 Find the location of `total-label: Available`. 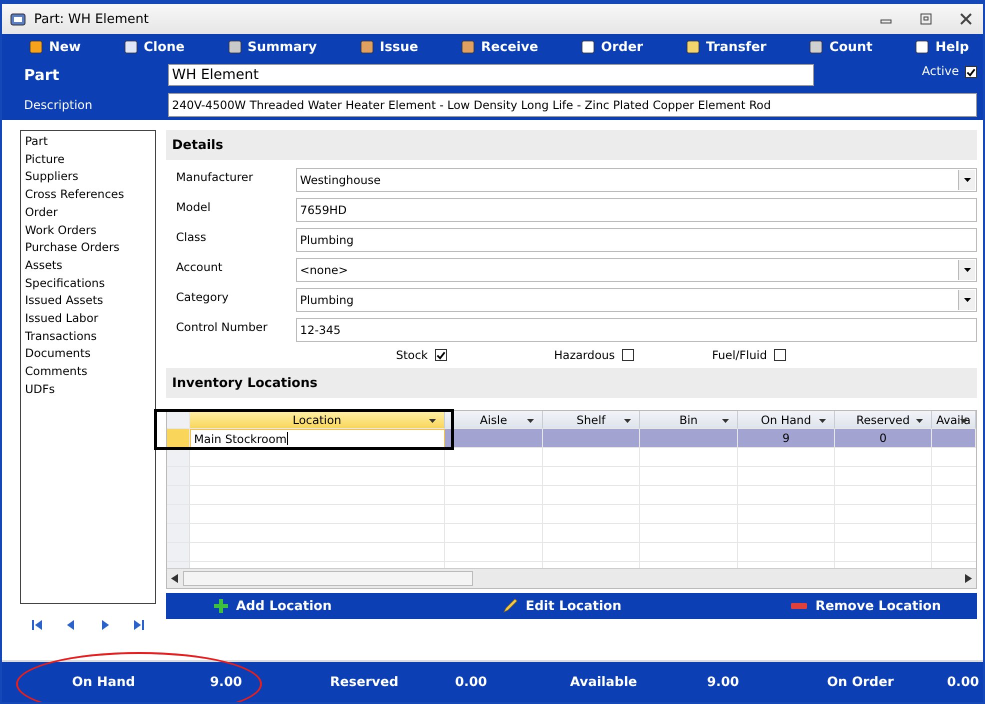

total-label: Available is located at coordinates (603, 682).